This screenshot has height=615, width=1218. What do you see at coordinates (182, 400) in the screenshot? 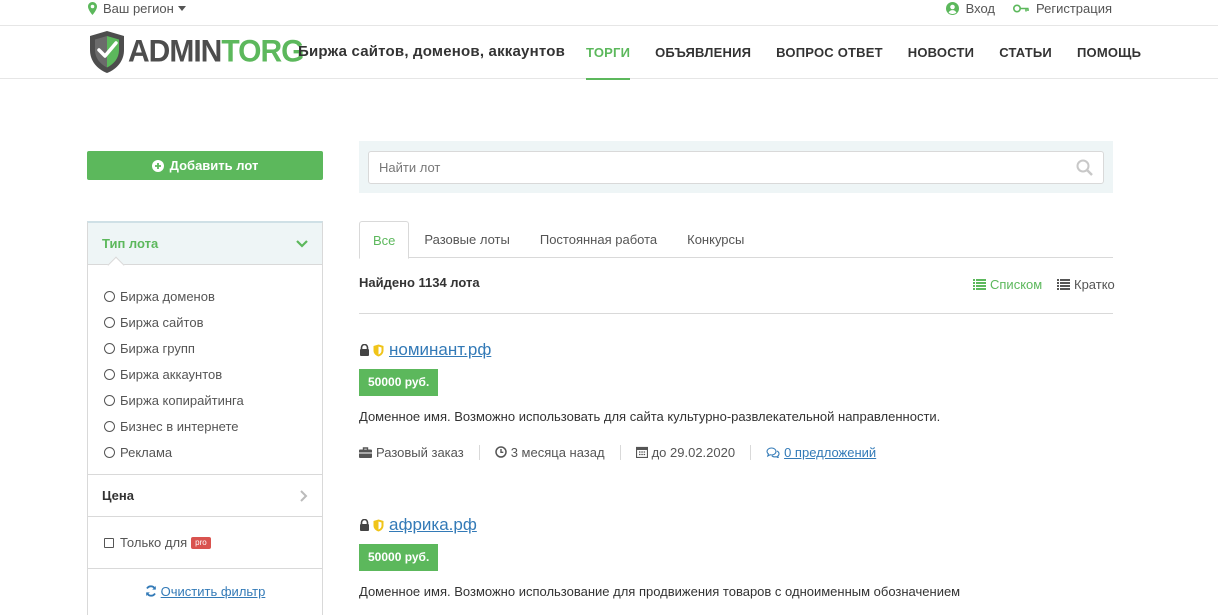
I see `lot-type-label: Биржа копирайтинга` at bounding box center [182, 400].